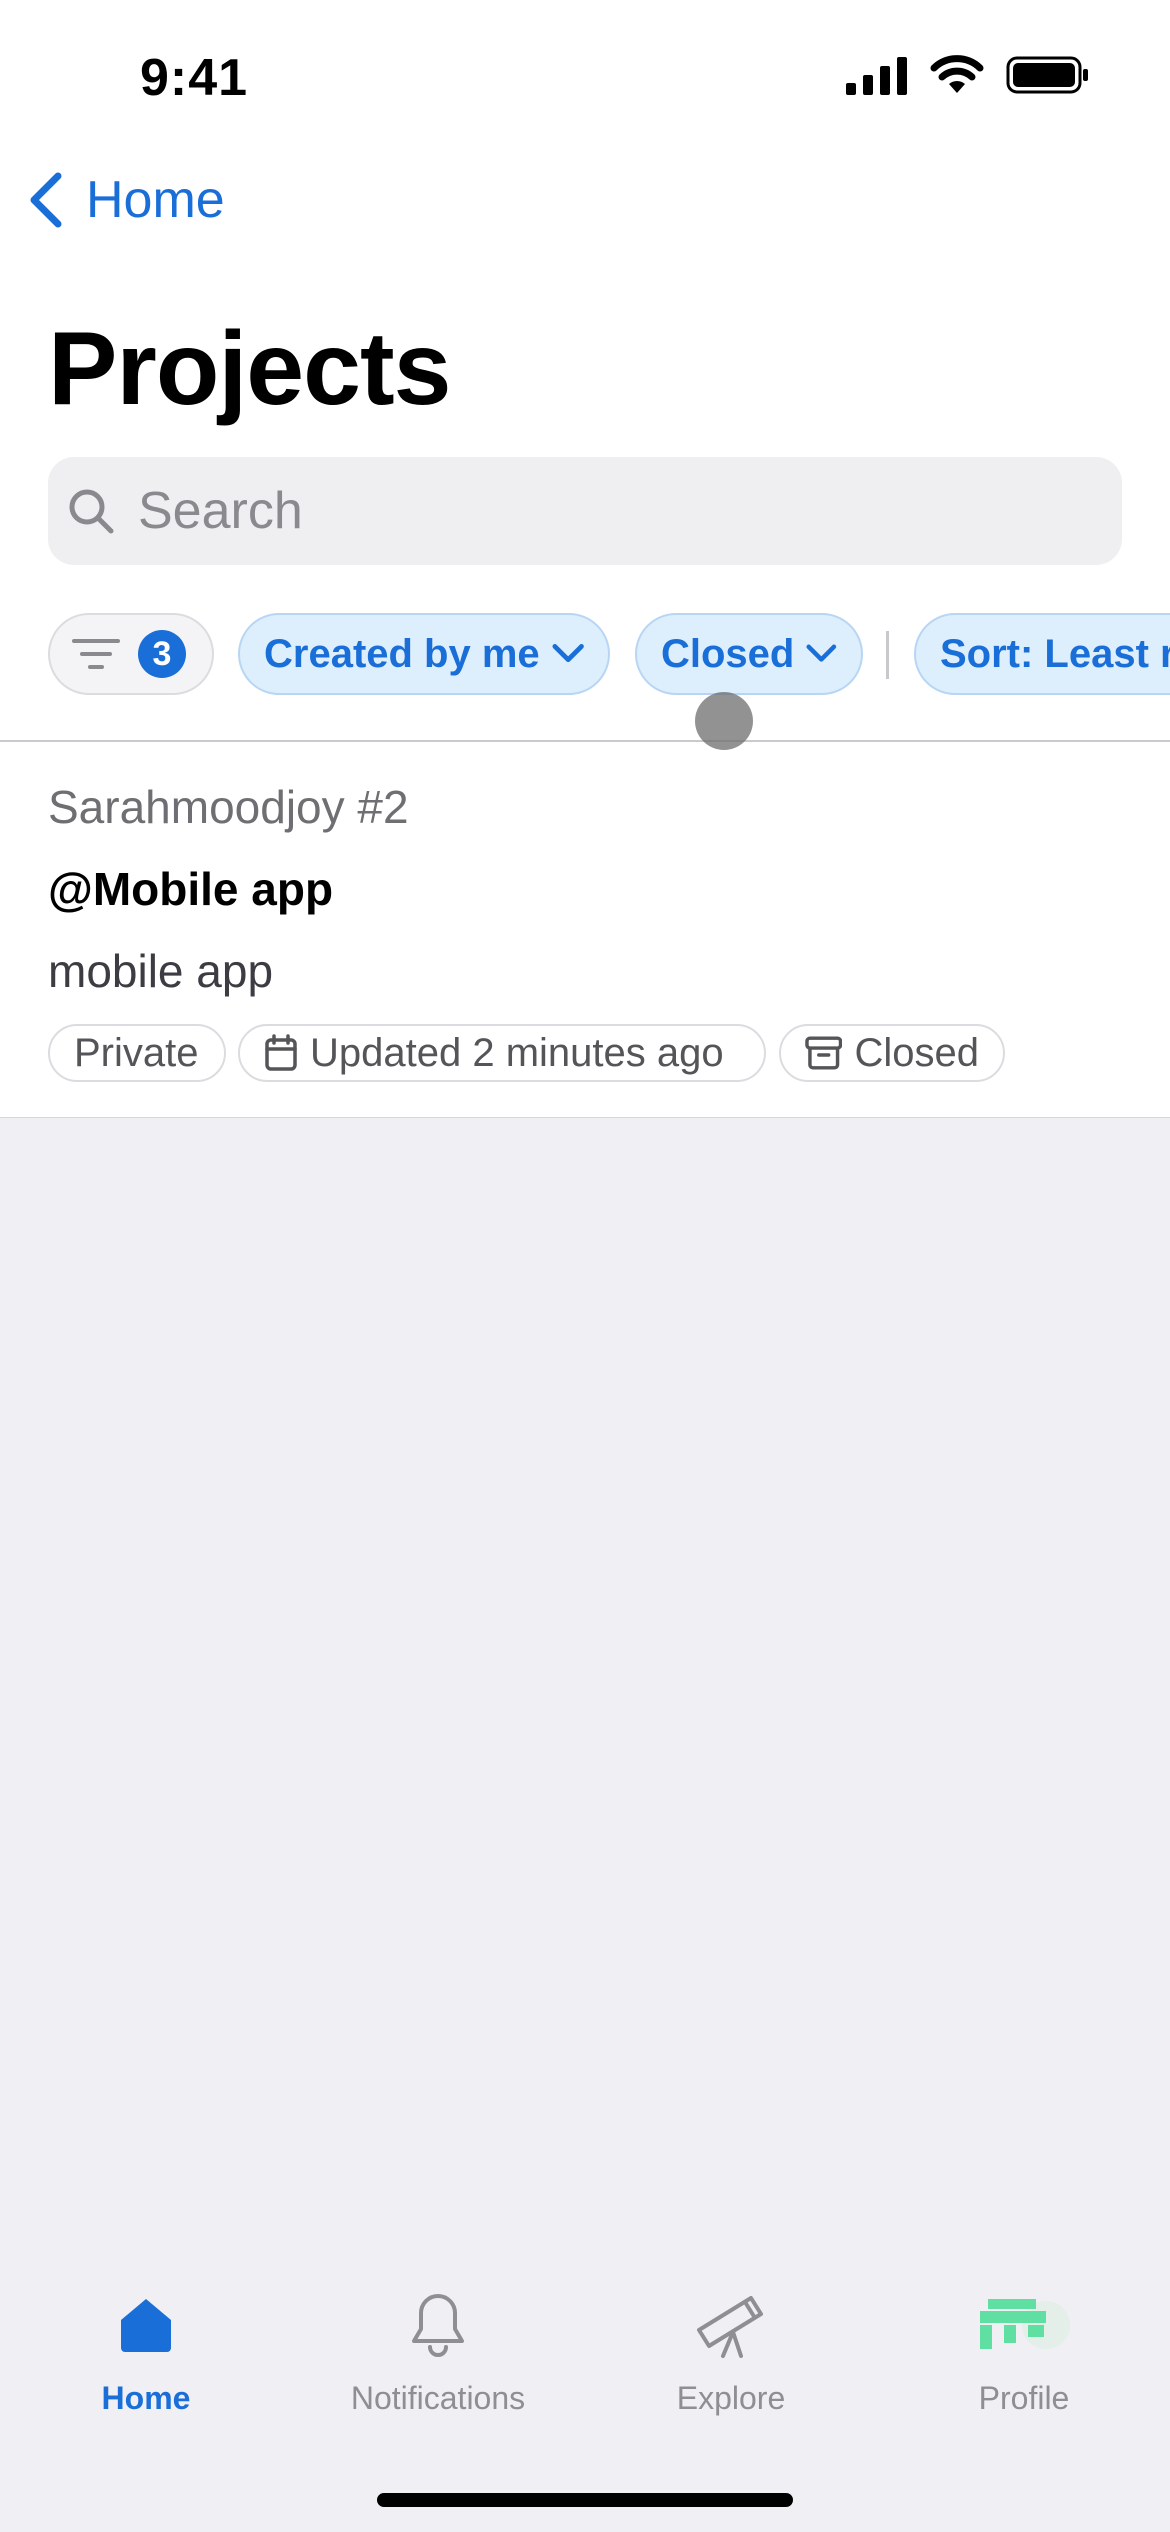 This screenshot has height=2532, width=1170. What do you see at coordinates (731, 2398) in the screenshot?
I see `tab-explore-label: Explore` at bounding box center [731, 2398].